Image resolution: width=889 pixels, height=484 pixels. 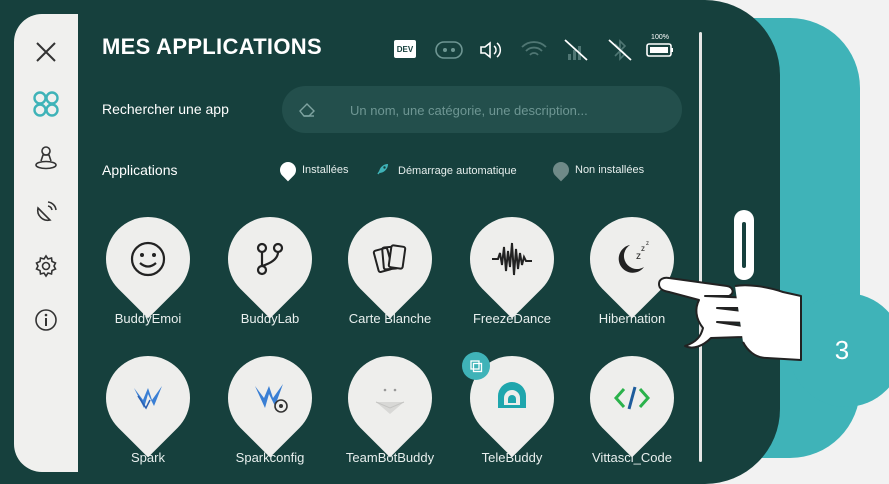 I want to click on bluetooth-off-icon, so click(x=620, y=50).